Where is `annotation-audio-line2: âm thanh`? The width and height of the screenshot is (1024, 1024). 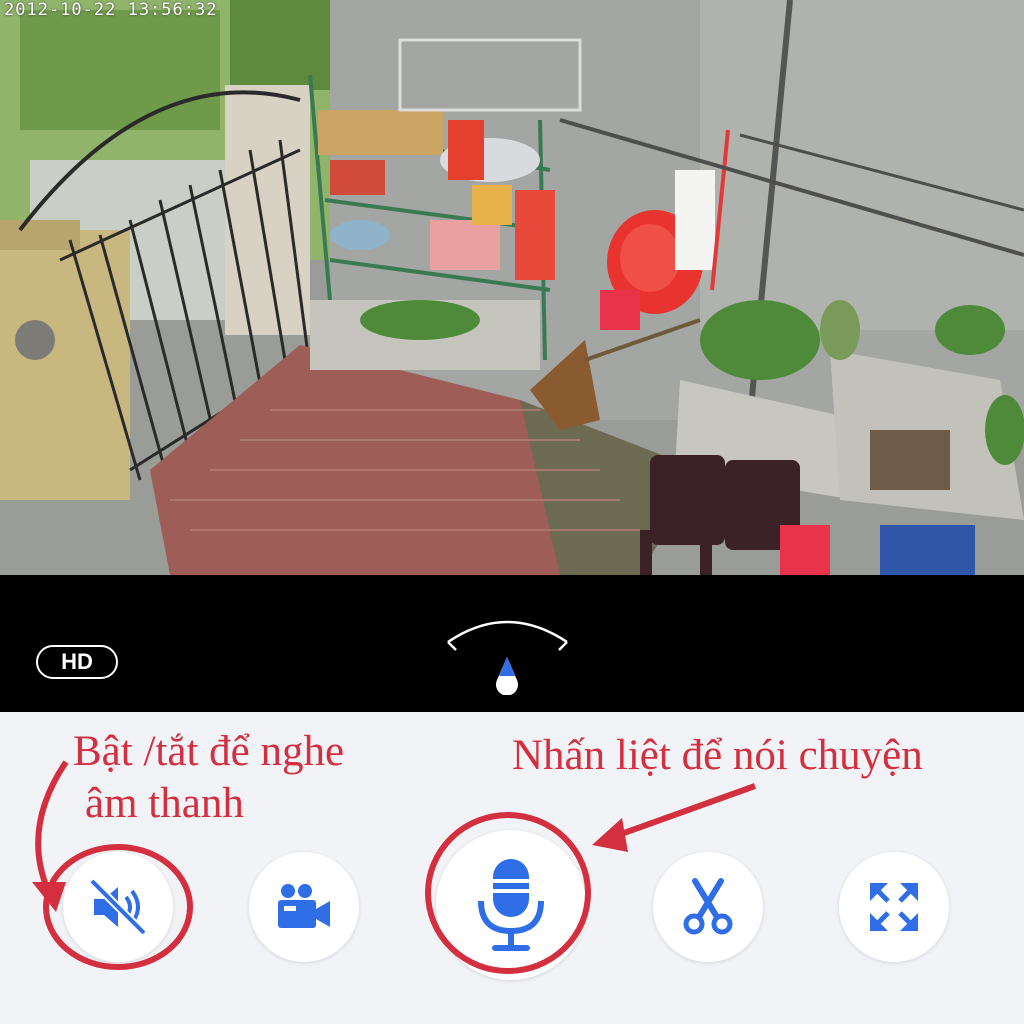
annotation-audio-line2: âm thanh is located at coordinates (164, 803).